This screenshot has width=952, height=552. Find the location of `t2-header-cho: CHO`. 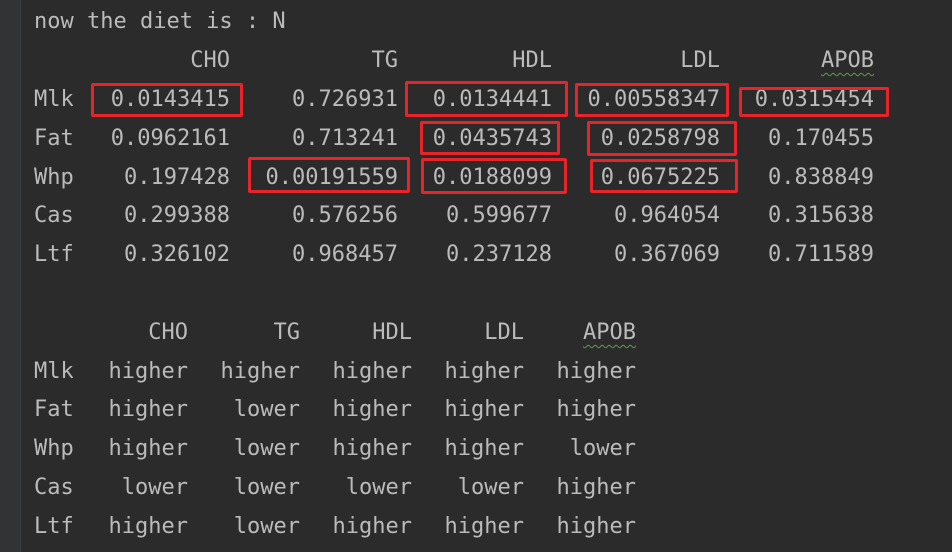

t2-header-cho: CHO is located at coordinates (168, 332).